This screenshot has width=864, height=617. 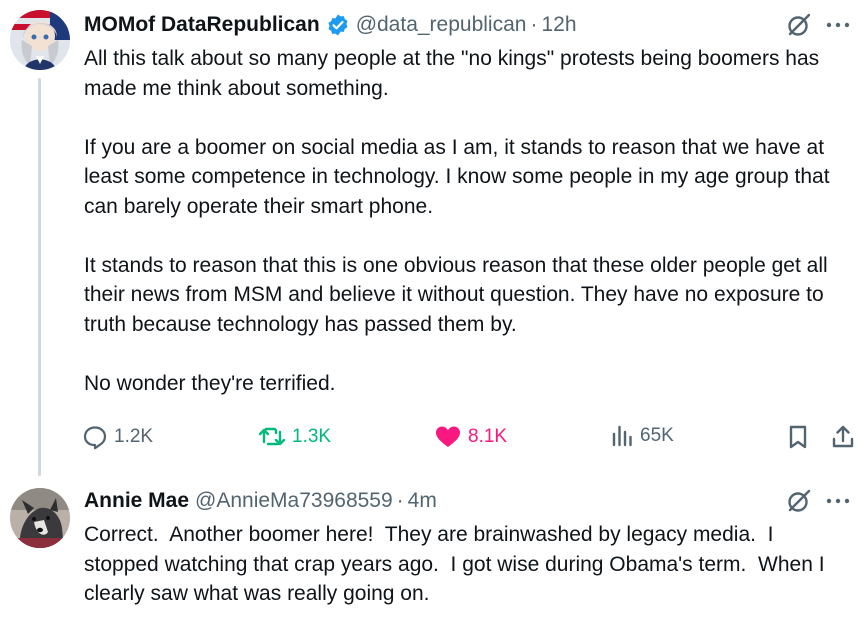 I want to click on tweet-paragraph-4: No wonder they're terrified., so click(x=210, y=383).